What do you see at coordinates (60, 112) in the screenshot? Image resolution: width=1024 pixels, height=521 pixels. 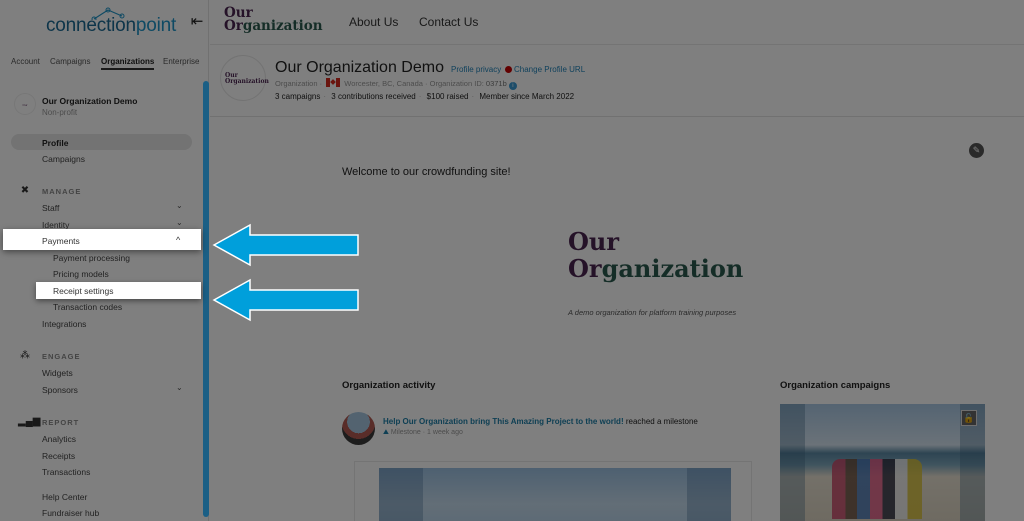 I see `org-type: Non-profit` at bounding box center [60, 112].